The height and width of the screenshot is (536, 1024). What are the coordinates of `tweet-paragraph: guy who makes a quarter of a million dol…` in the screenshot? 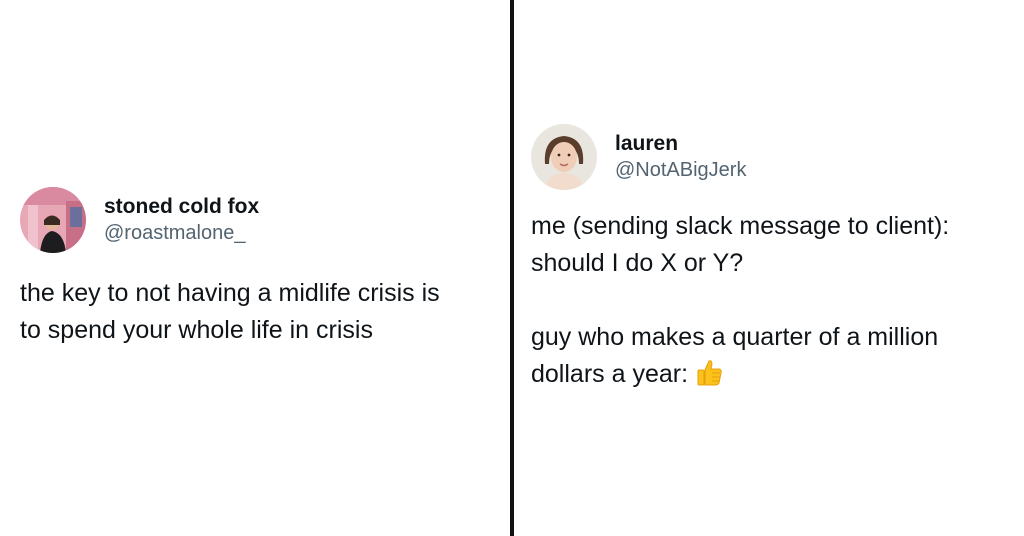 It's located at (771, 359).